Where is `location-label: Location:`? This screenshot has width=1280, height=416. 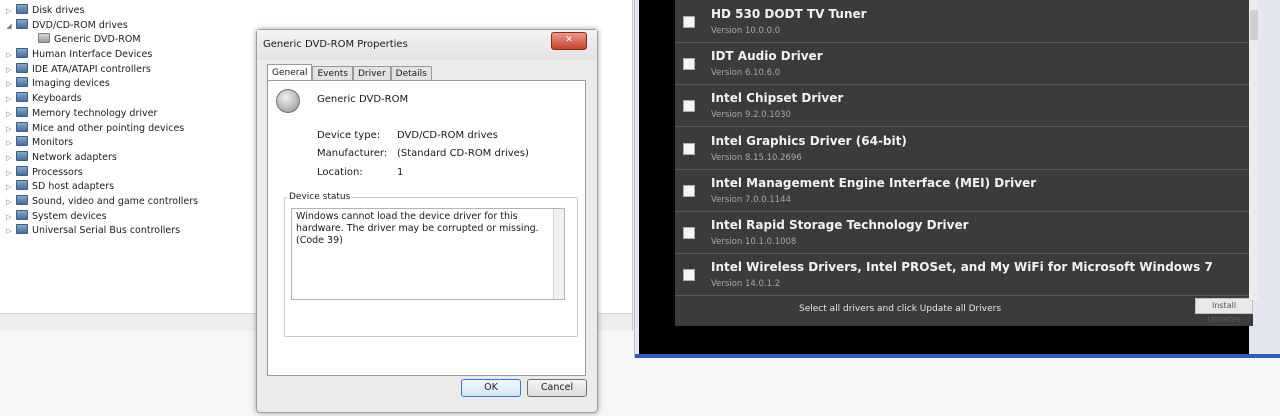
location-label: Location: is located at coordinates (340, 172).